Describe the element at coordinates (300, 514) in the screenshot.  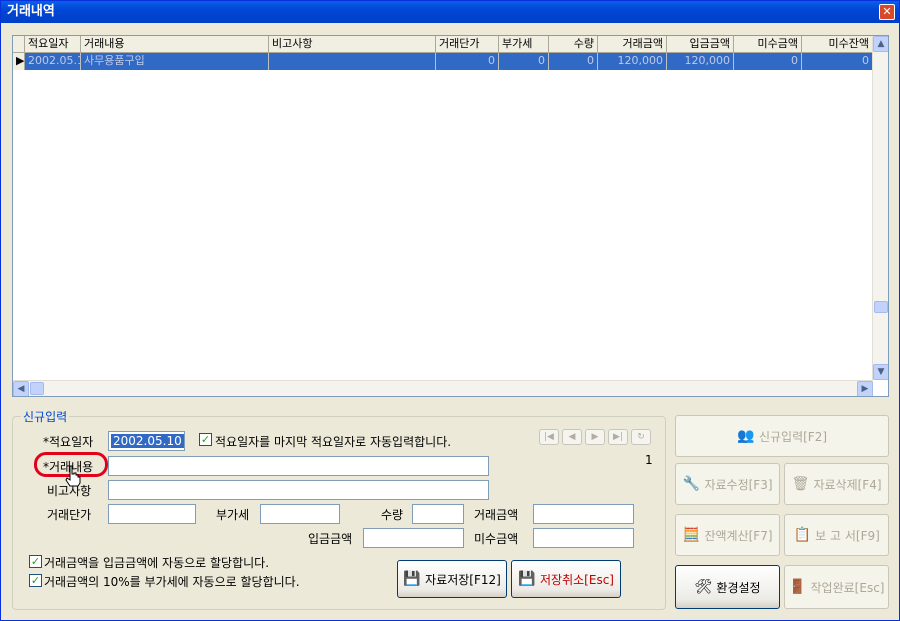
I see `vat-input` at that location.